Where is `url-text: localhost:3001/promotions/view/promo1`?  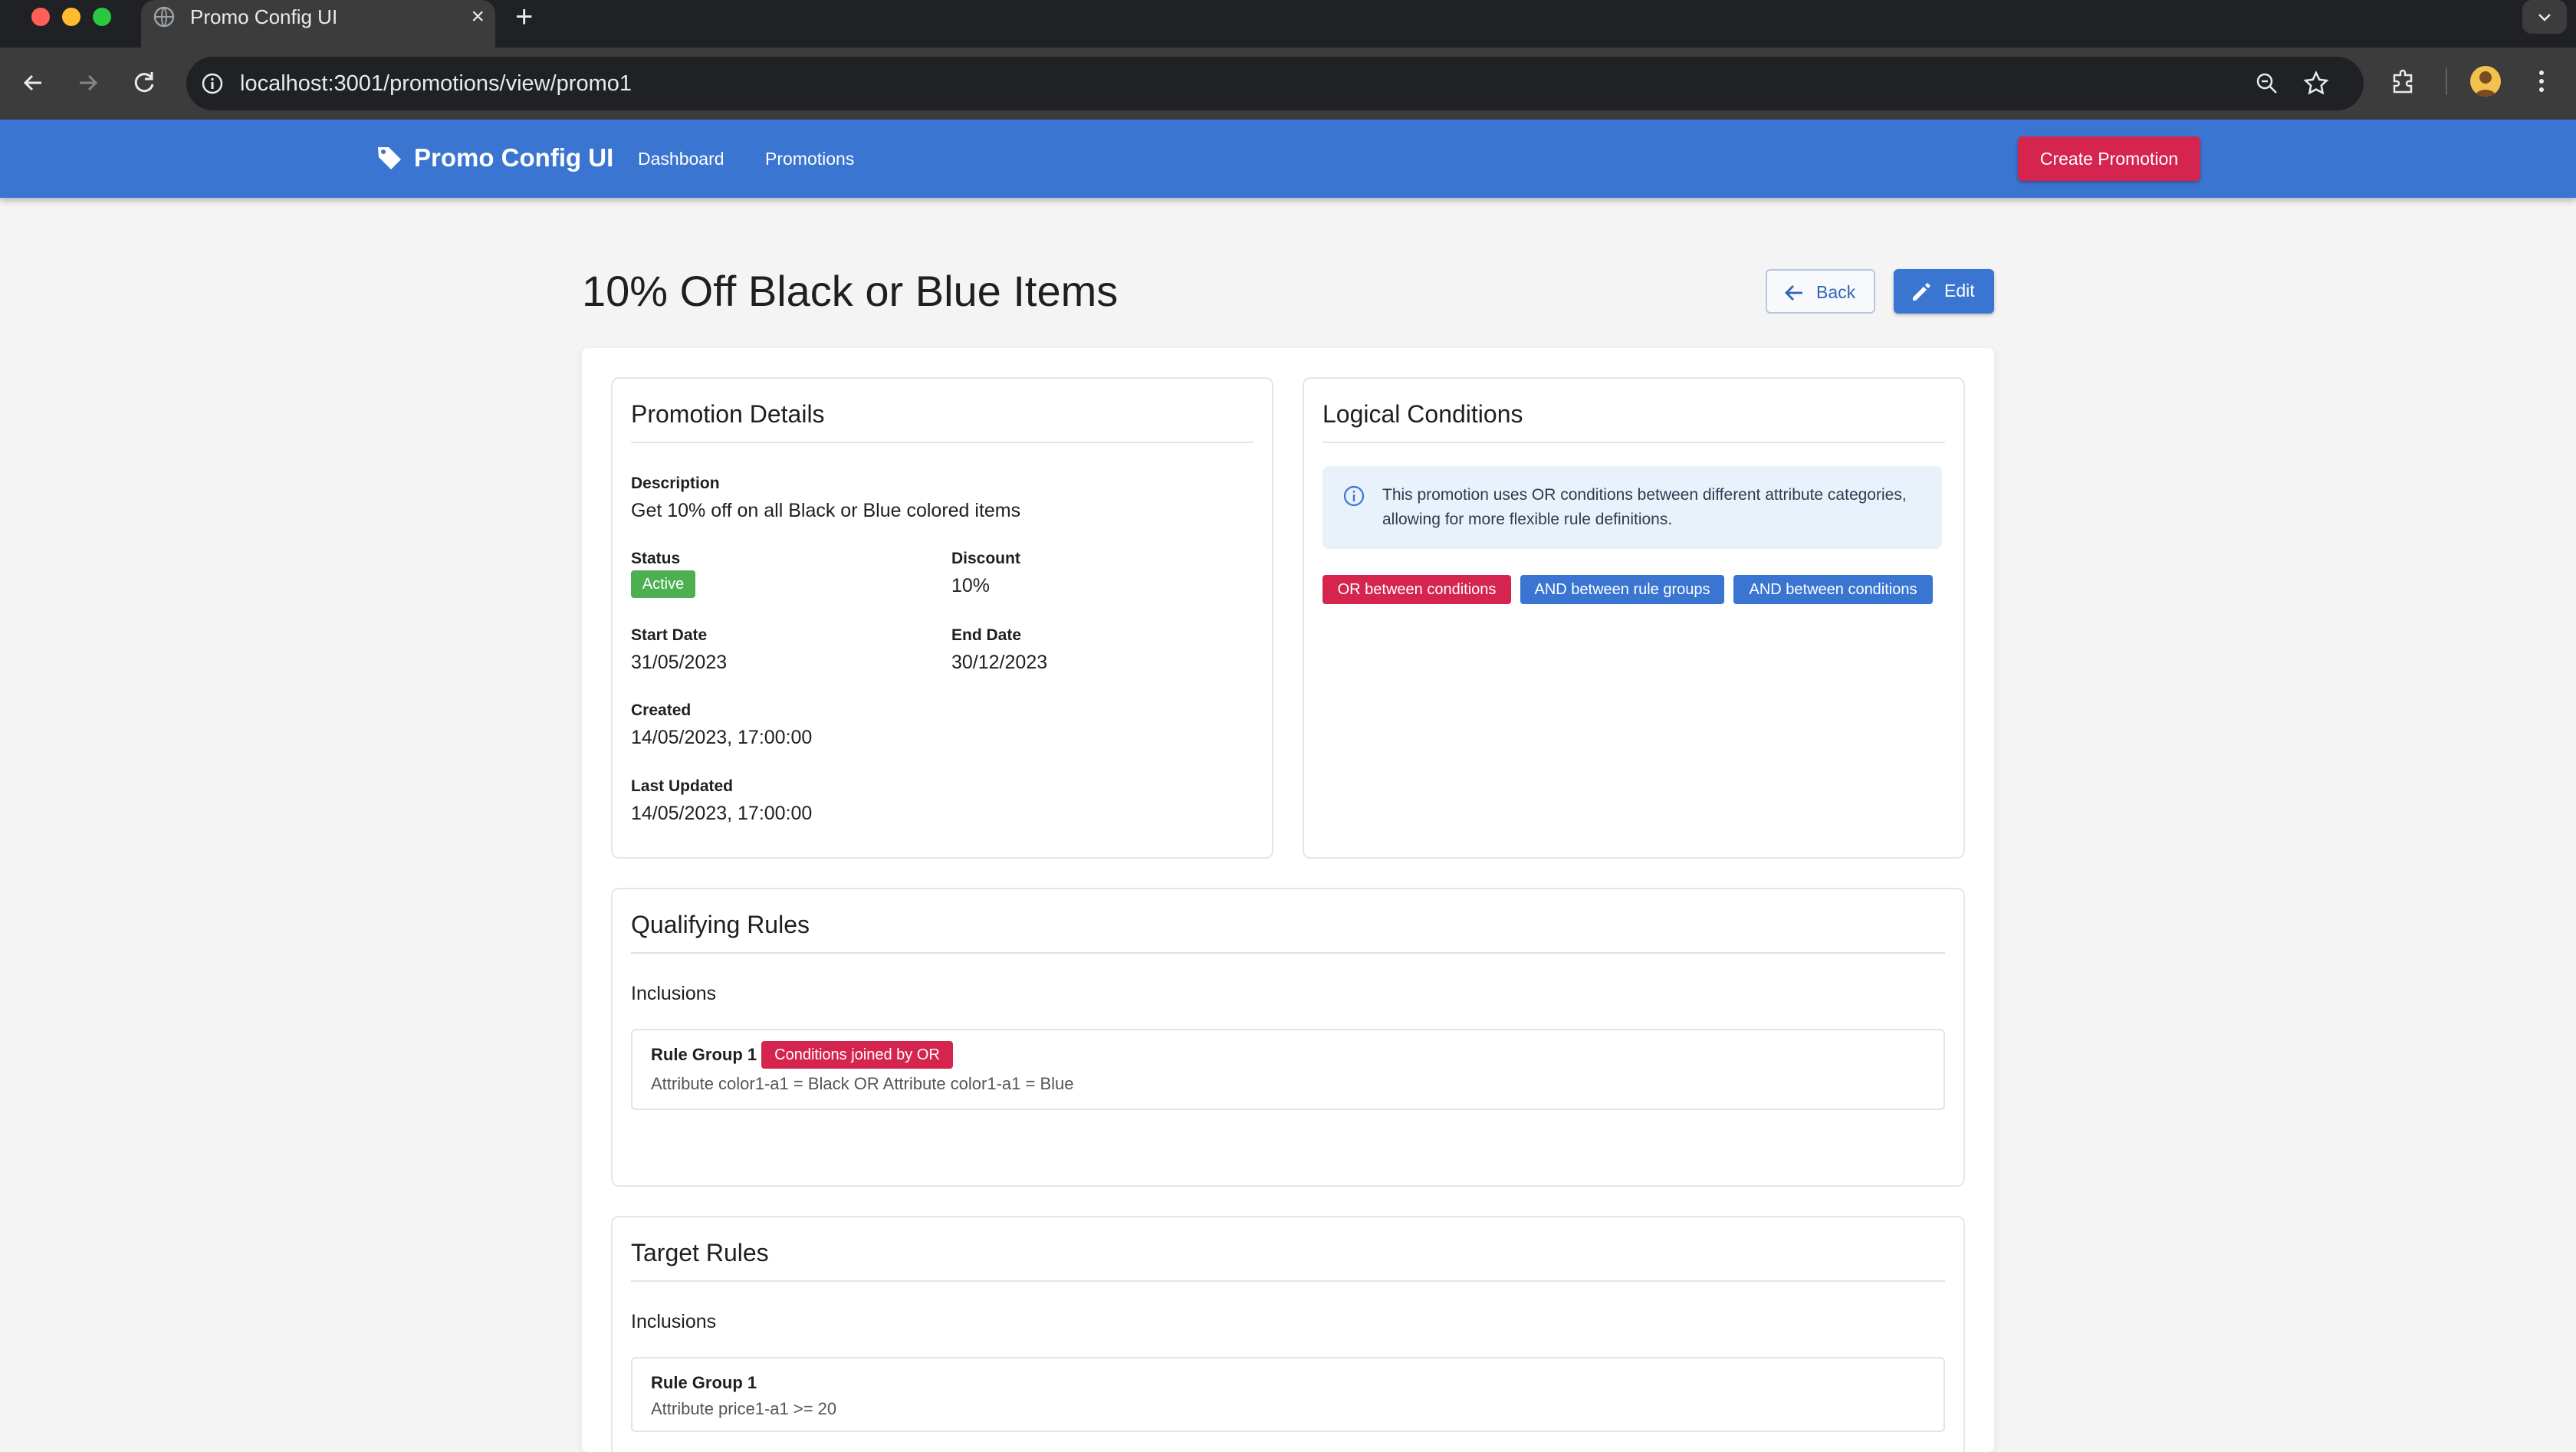
url-text: localhost:3001/promotions/view/promo1 is located at coordinates (436, 83).